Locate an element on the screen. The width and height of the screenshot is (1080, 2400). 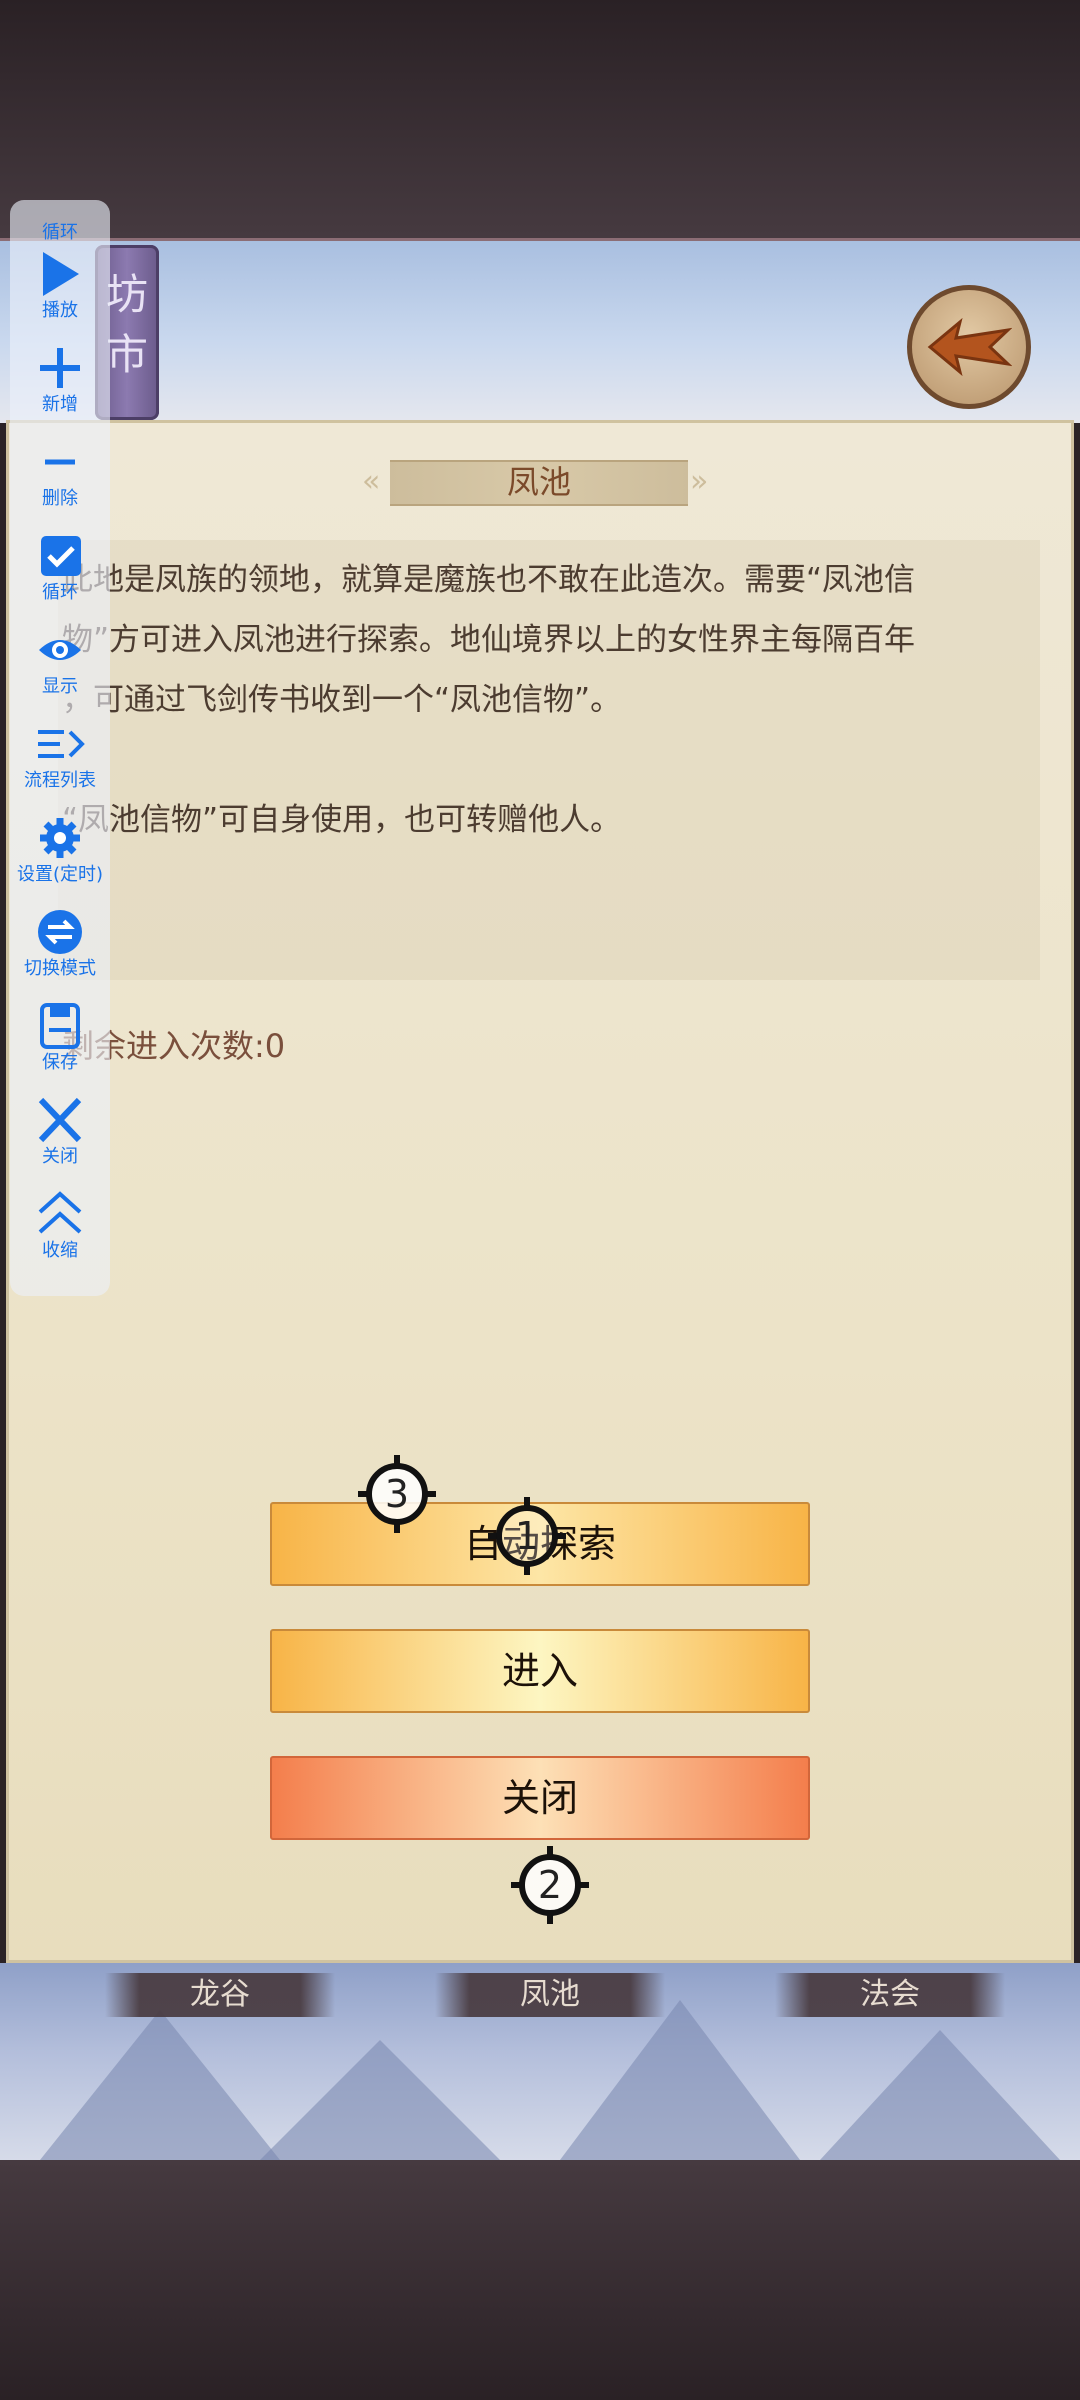
toolbar-save-label: 保存 is located at coordinates (60, 1062).